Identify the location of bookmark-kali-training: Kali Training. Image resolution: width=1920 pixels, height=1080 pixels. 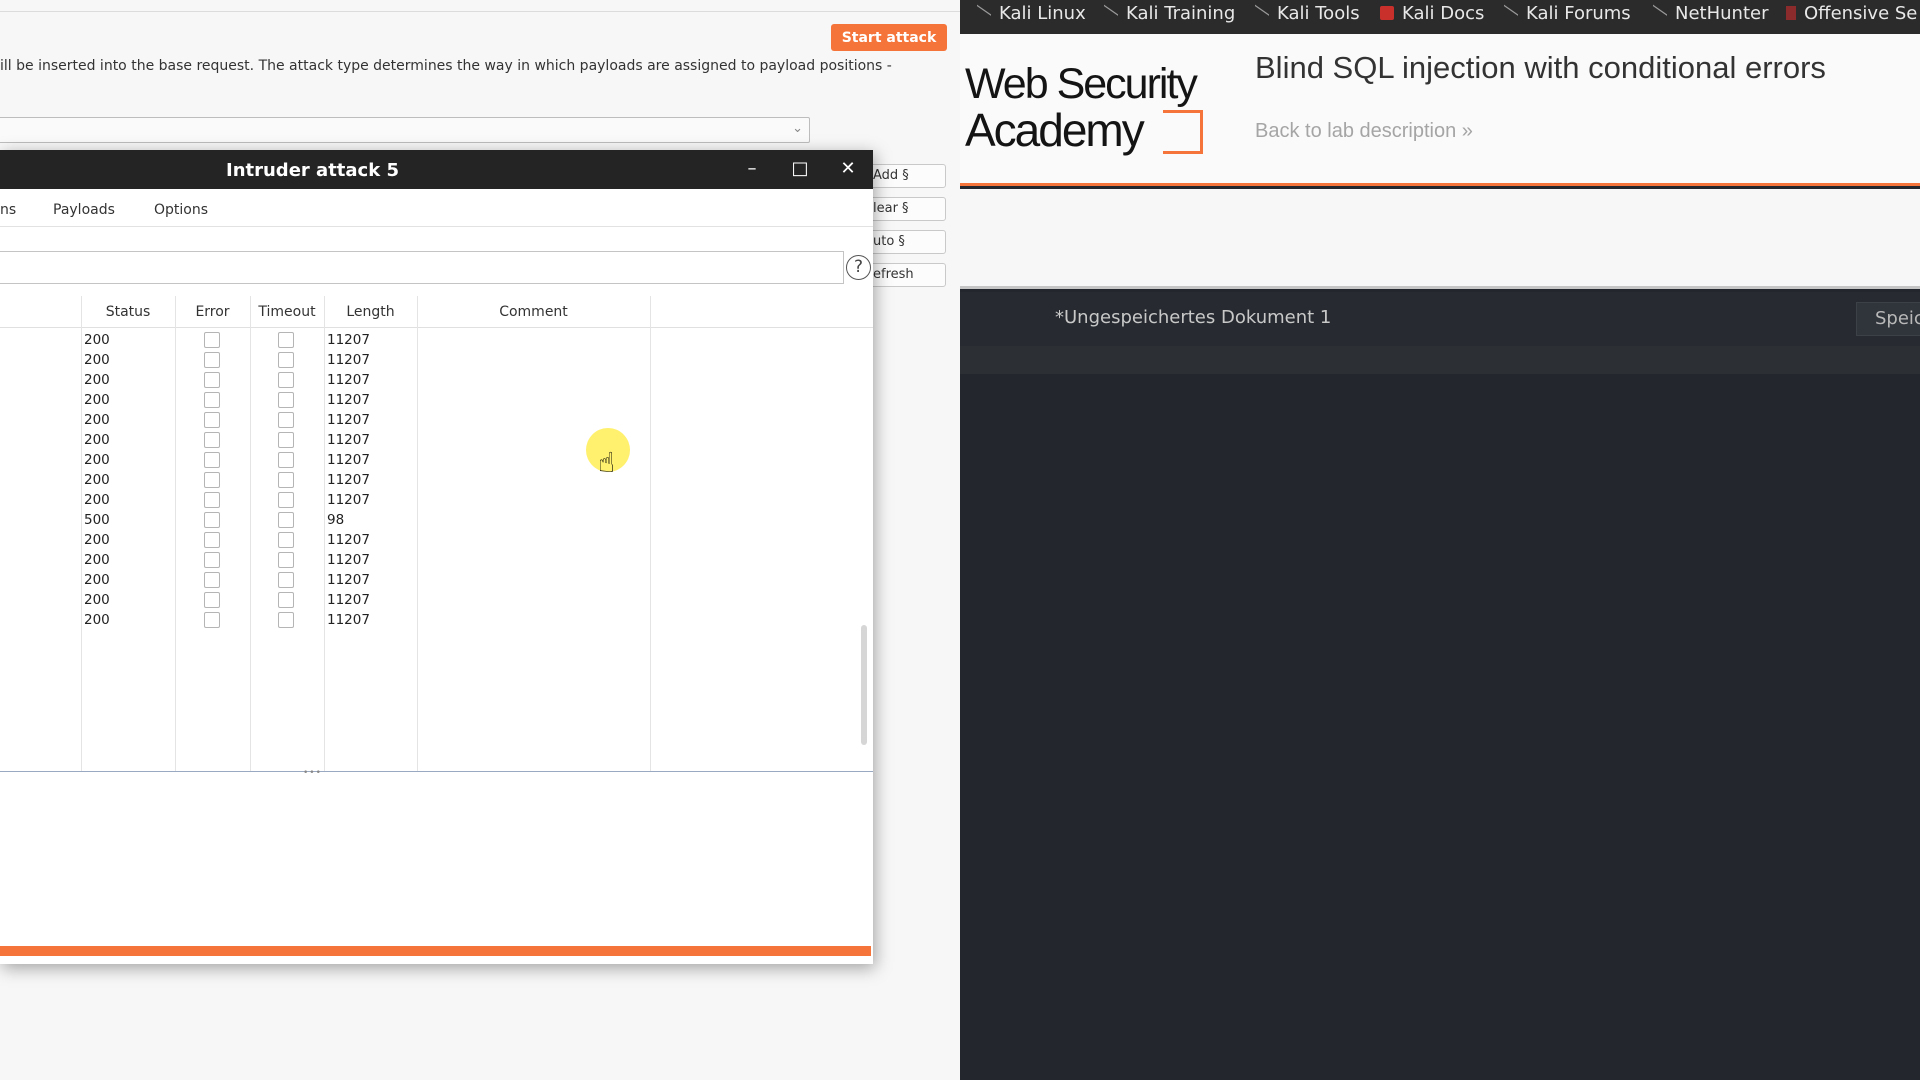
(1169, 13).